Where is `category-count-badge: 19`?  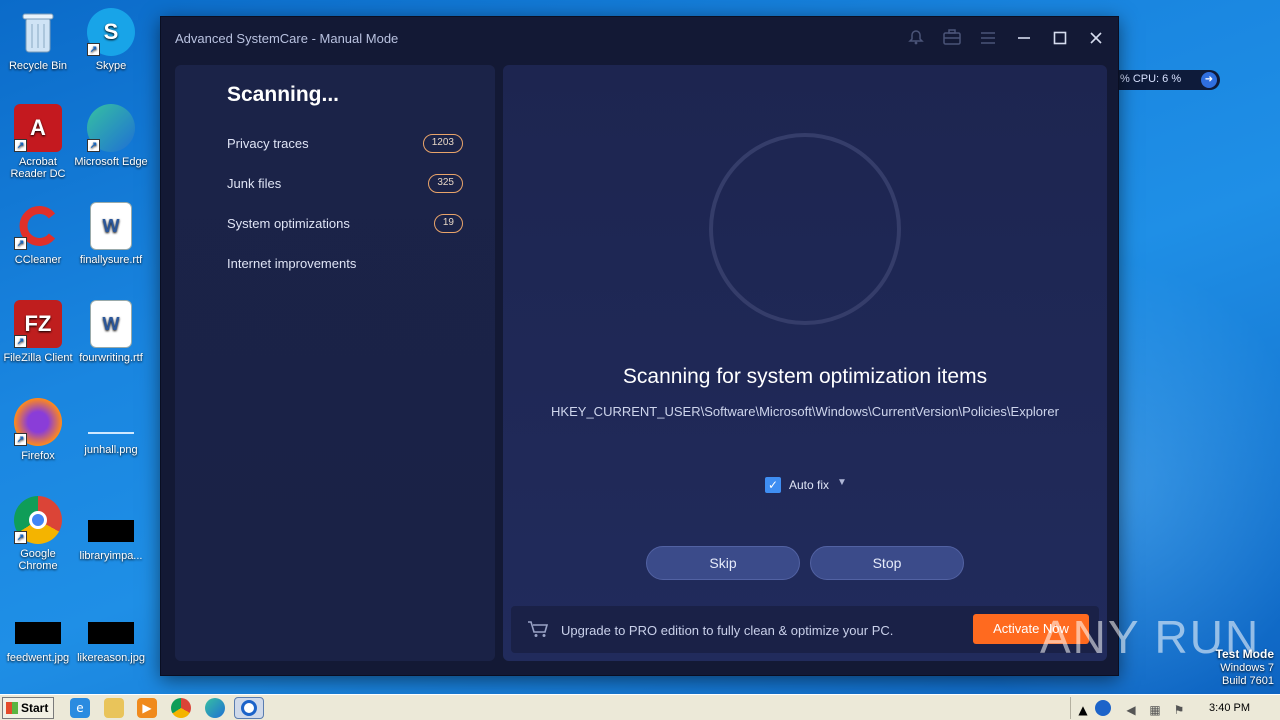 category-count-badge: 19 is located at coordinates (448, 223).